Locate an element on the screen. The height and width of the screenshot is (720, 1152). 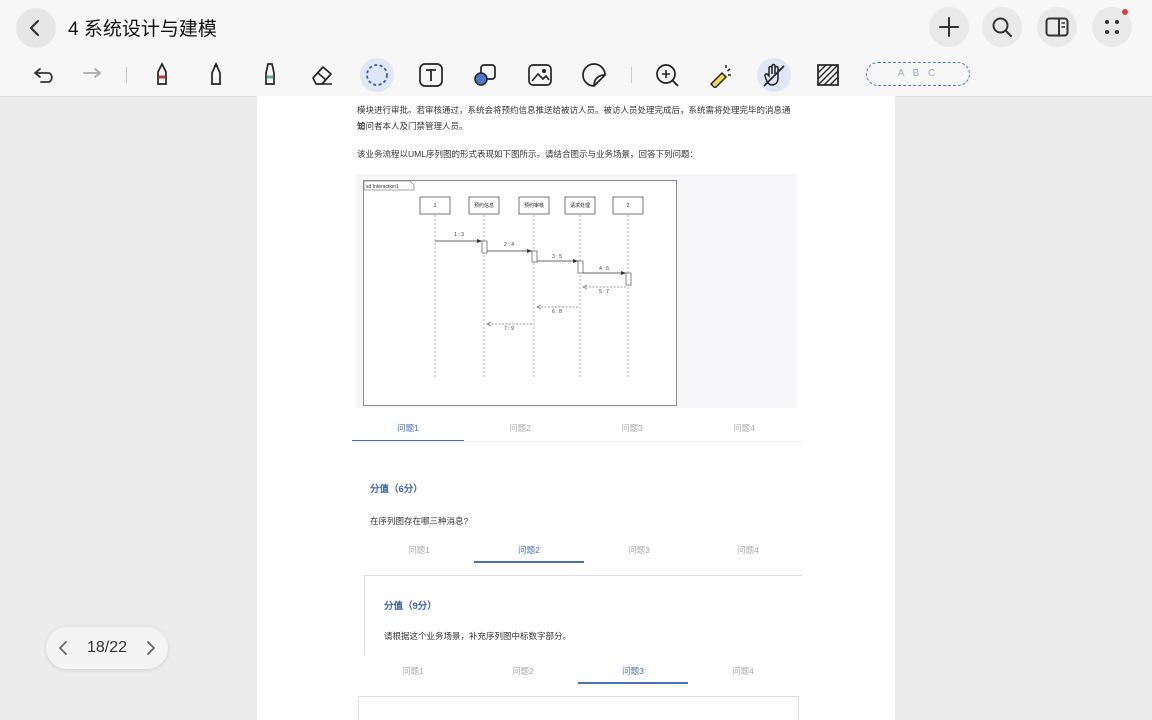
search-button is located at coordinates (1002, 27).